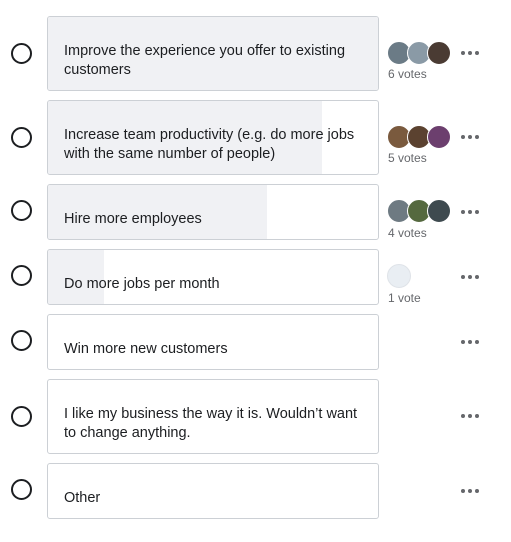  I want to click on poll-option-row: Do more jobs per month 1 vote, so click(255, 277).